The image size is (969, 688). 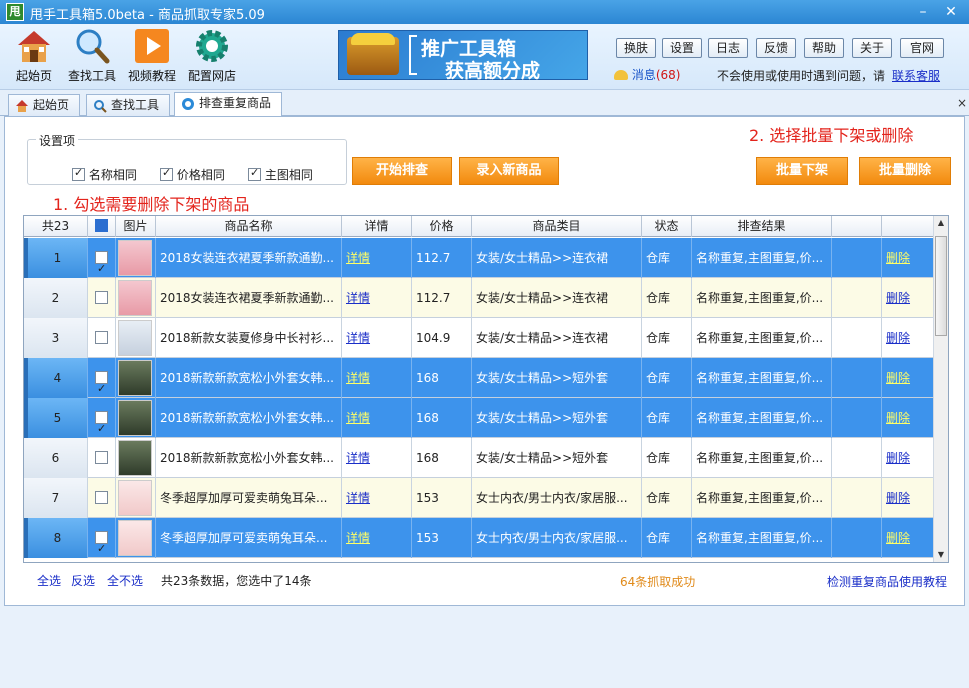 What do you see at coordinates (941, 222) in the screenshot?
I see `scroll-up-icon: ▲` at bounding box center [941, 222].